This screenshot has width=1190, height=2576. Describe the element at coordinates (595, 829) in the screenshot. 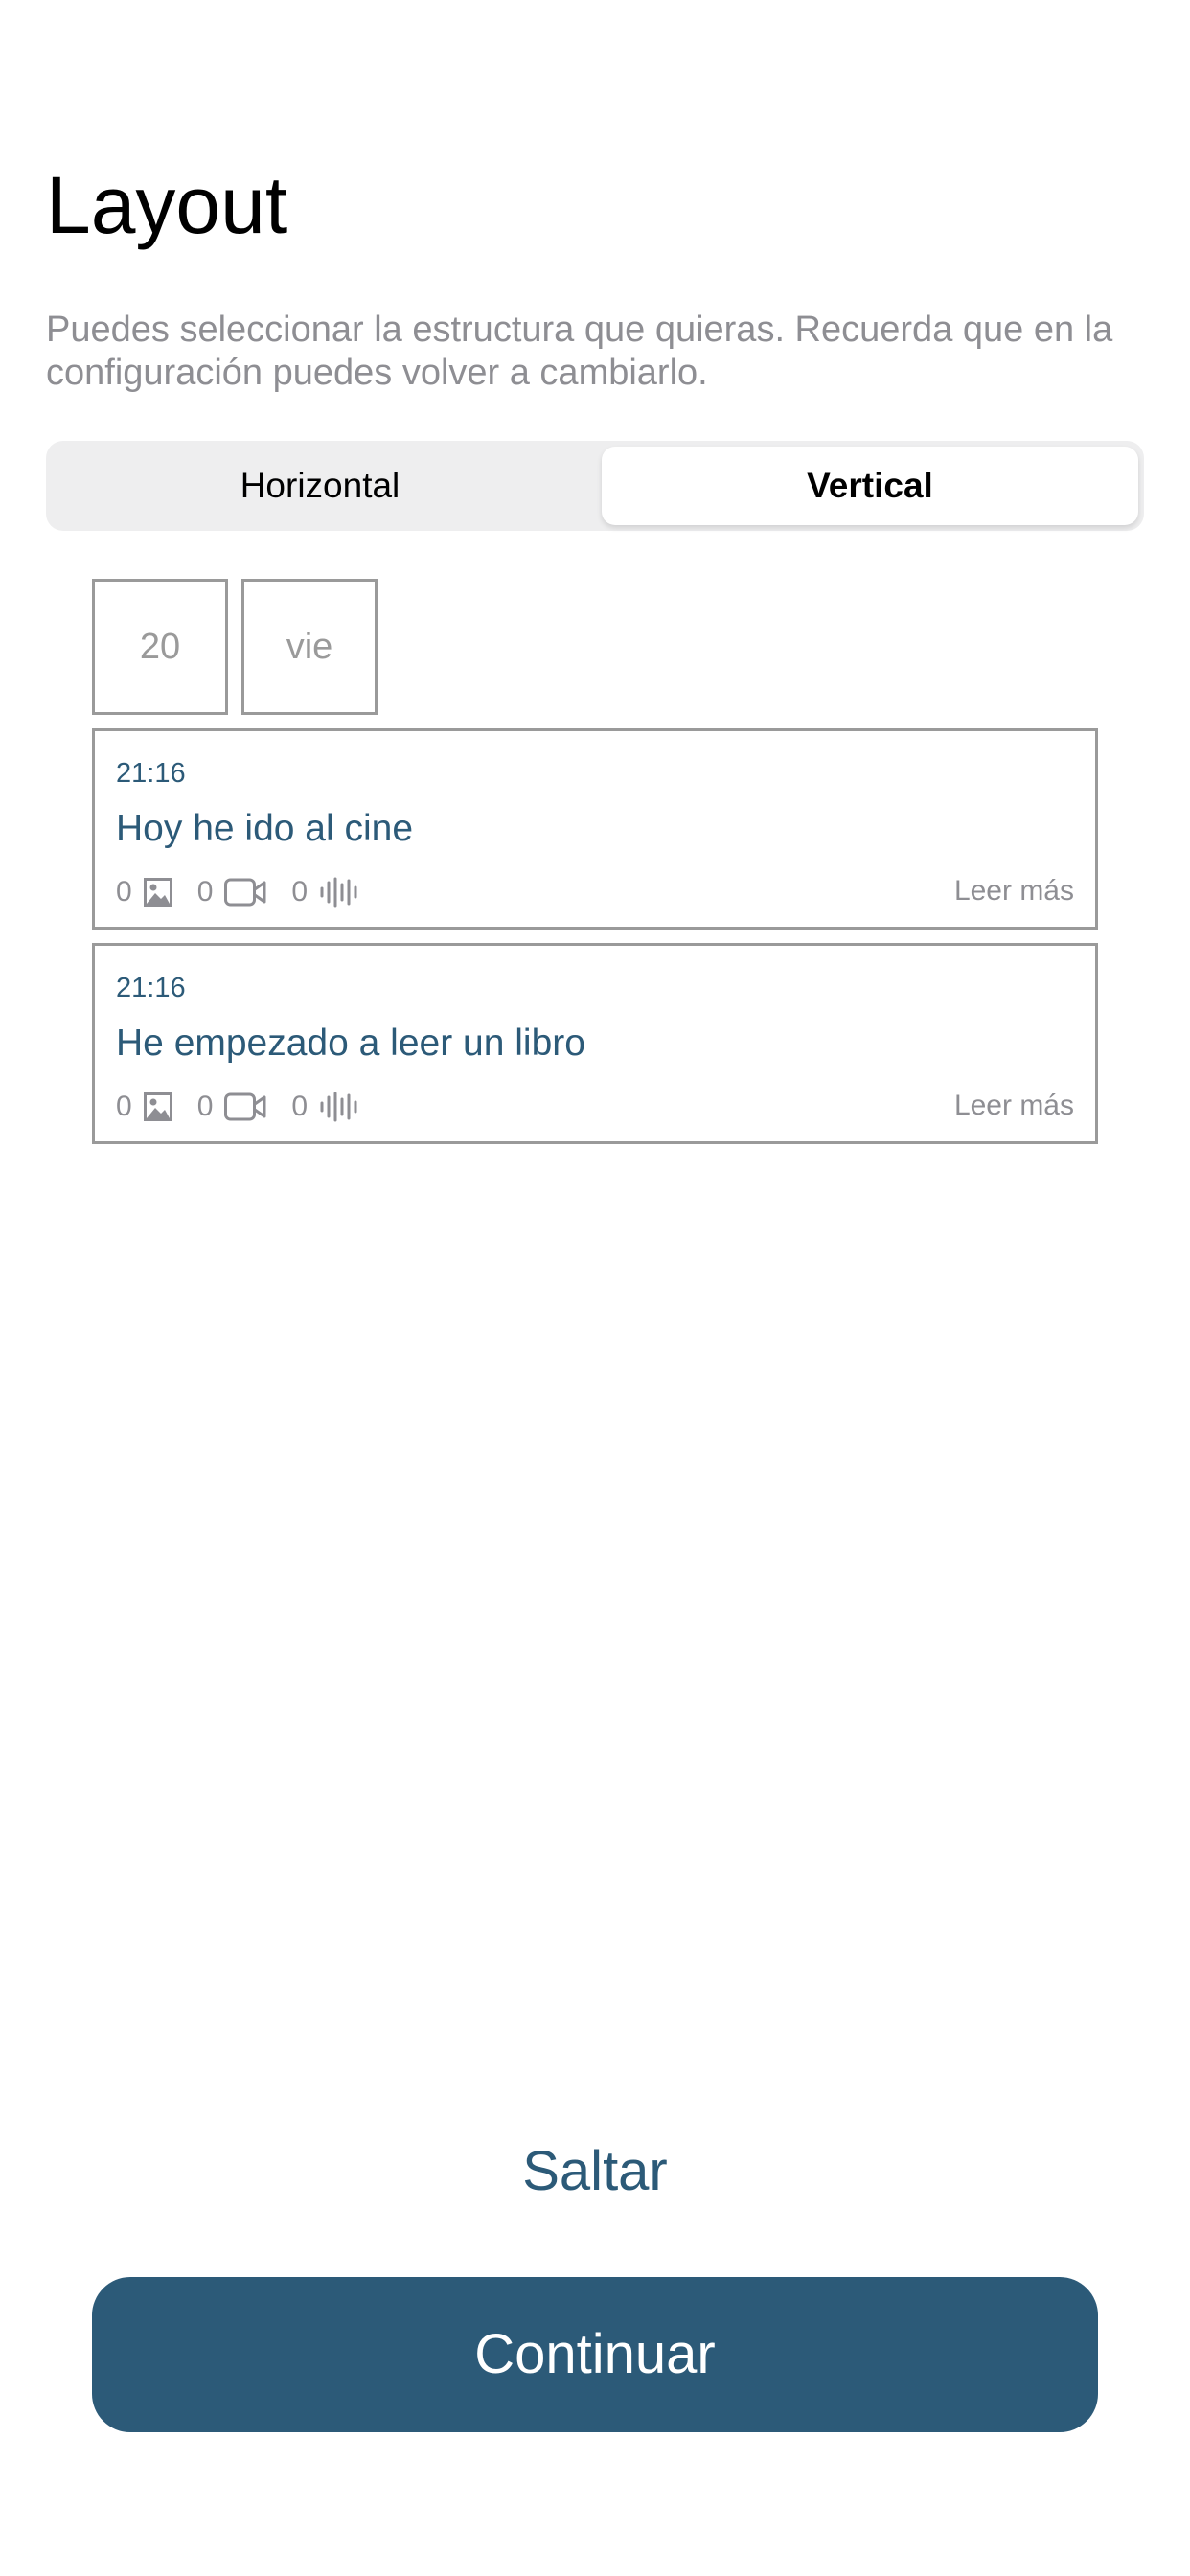

I see `entry-card: 21:16 Hoy he ido al cine 0 0 0 Leer más` at that location.